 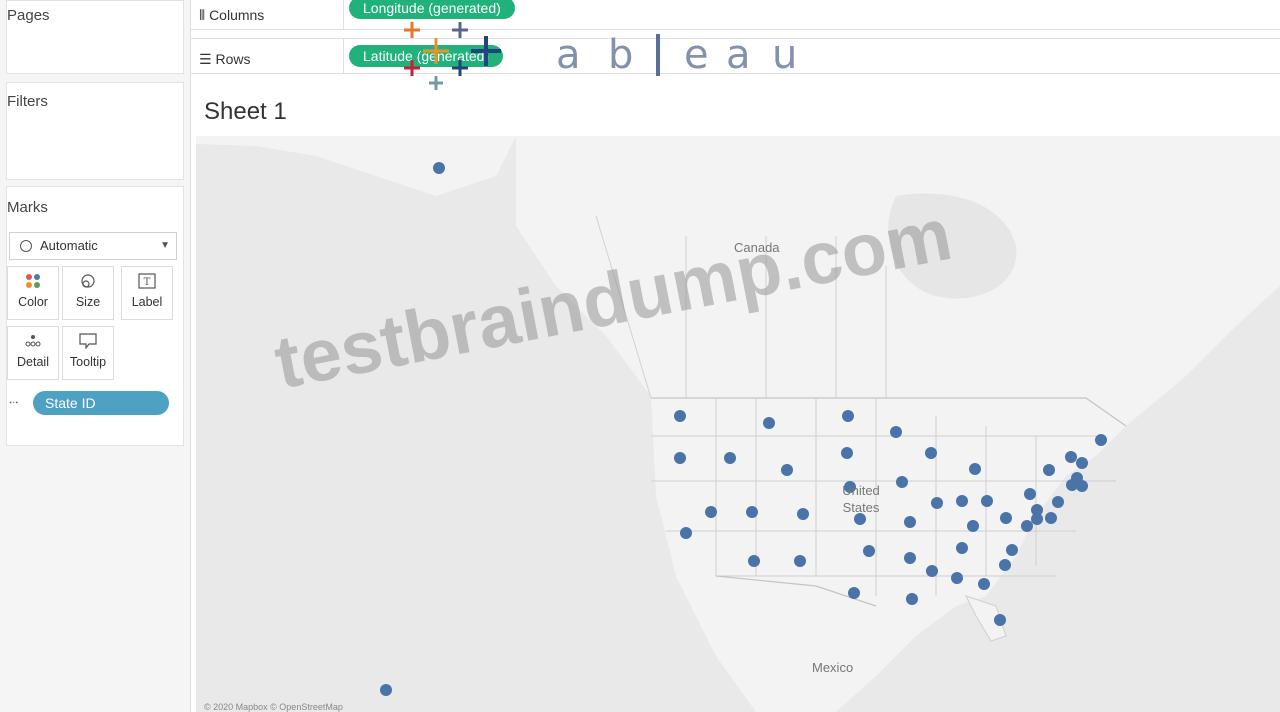 What do you see at coordinates (204, 15) in the screenshot?
I see `columns-icon: ⦀` at bounding box center [204, 15].